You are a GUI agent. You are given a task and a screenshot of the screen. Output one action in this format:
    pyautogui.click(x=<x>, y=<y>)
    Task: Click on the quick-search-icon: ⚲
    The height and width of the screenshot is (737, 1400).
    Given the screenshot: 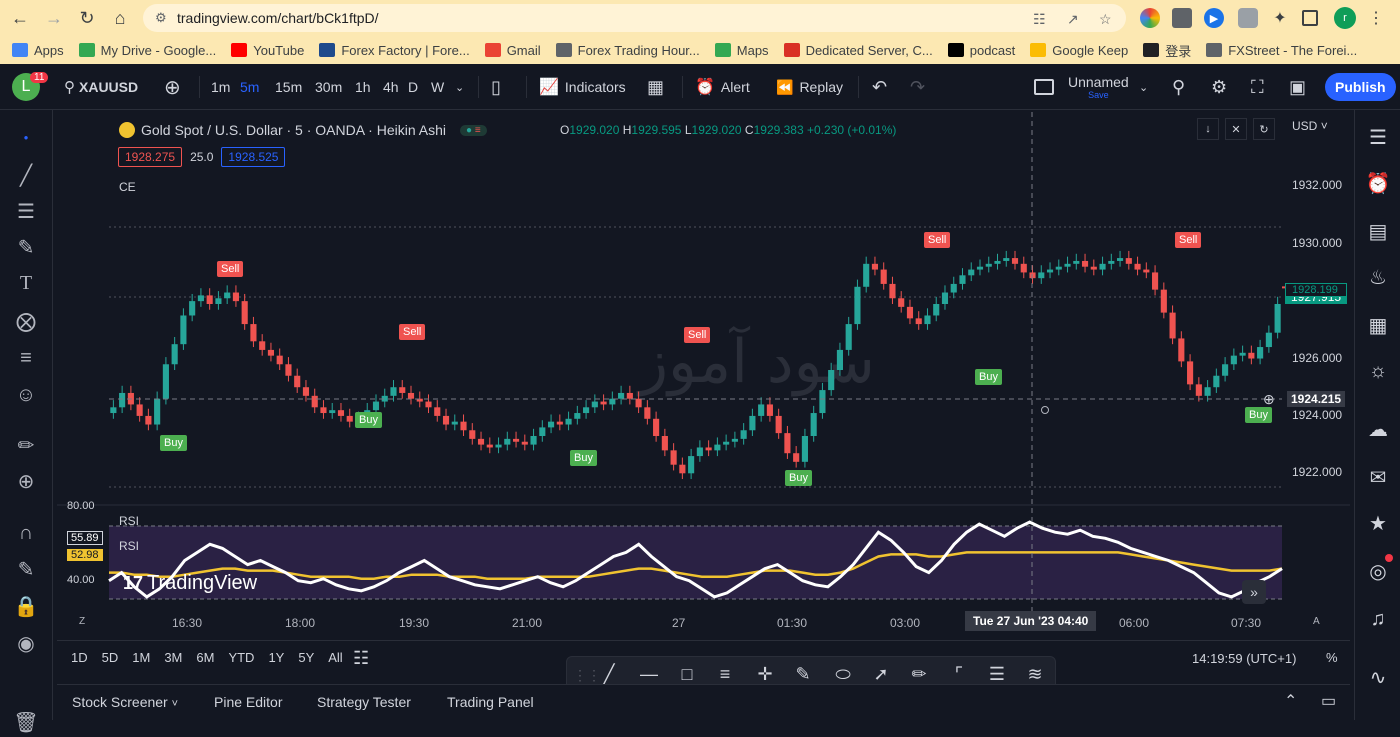 What is the action you would take?
    pyautogui.click(x=1178, y=87)
    